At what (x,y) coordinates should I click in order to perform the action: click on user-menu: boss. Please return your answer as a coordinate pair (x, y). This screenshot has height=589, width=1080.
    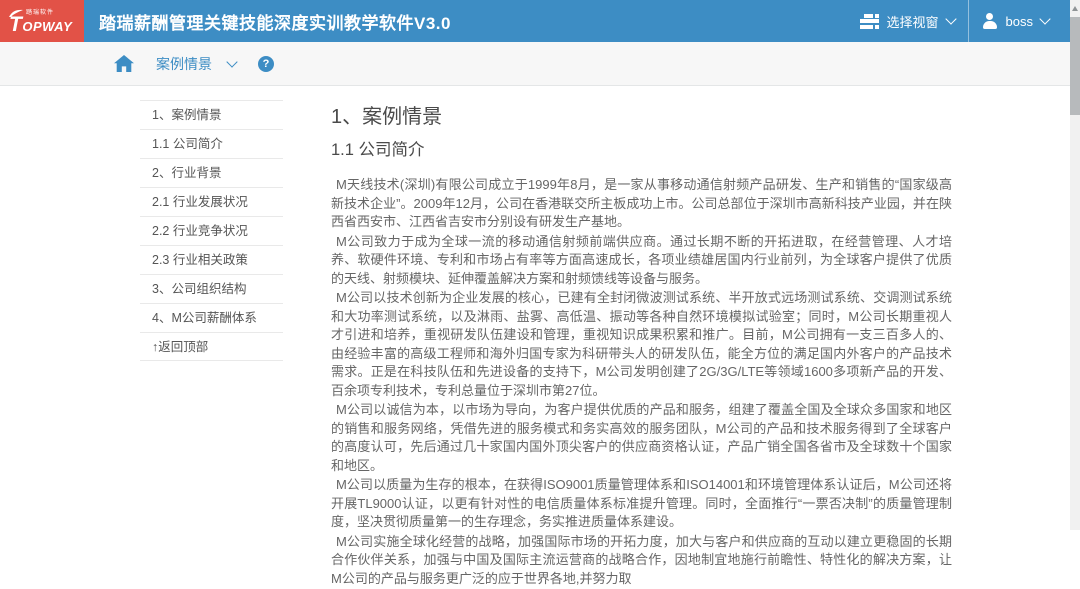
    Looking at the image, I should click on (1015, 21).